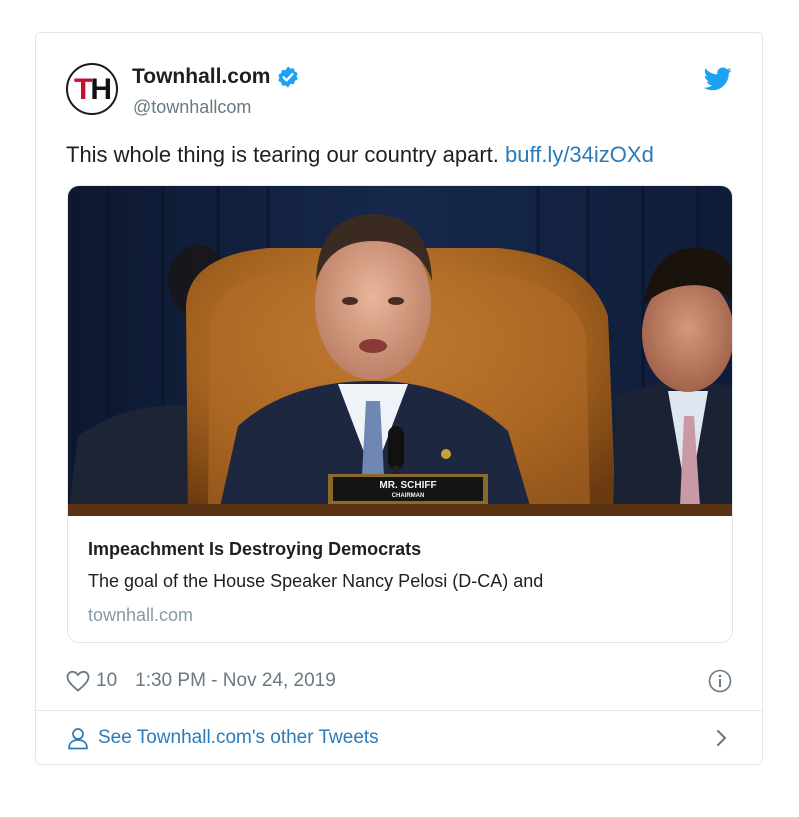 The width and height of the screenshot is (799, 817). I want to click on nameplate-name: MR. SCHIFF, so click(407, 485).